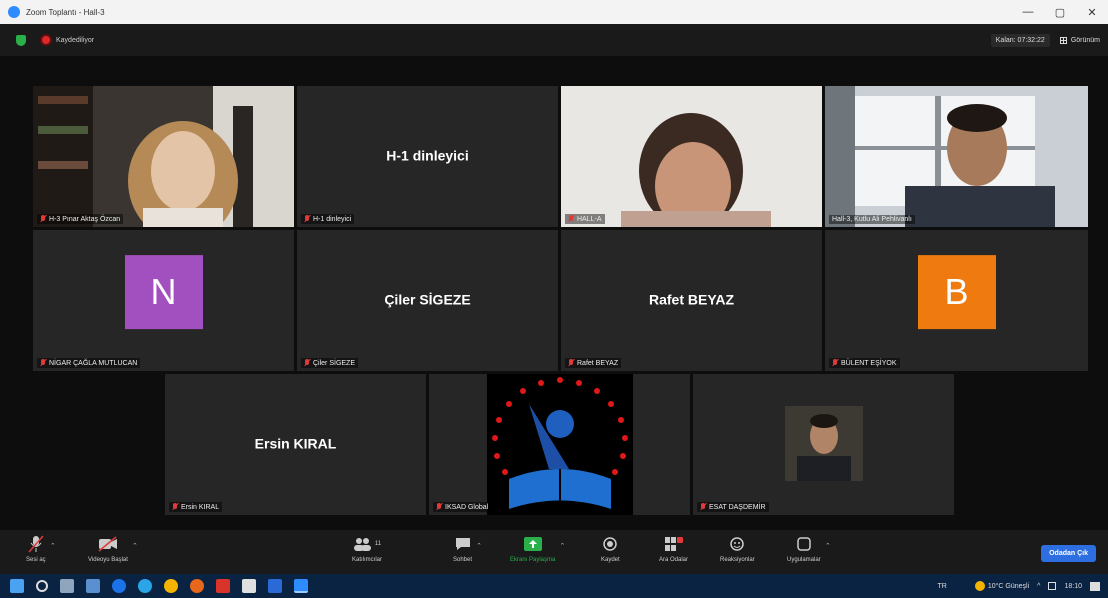  Describe the element at coordinates (301, 586) in the screenshot. I see `zoom-taskbar-icon` at that location.